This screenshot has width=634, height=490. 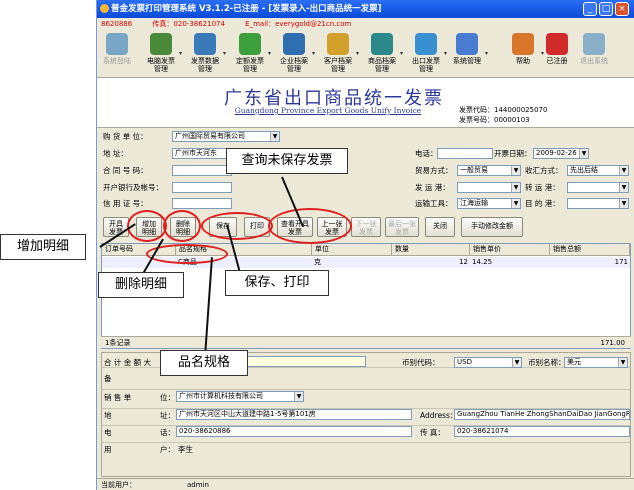 I want to click on callout-view-unsaved: 查询未保存发票, so click(x=287, y=161).